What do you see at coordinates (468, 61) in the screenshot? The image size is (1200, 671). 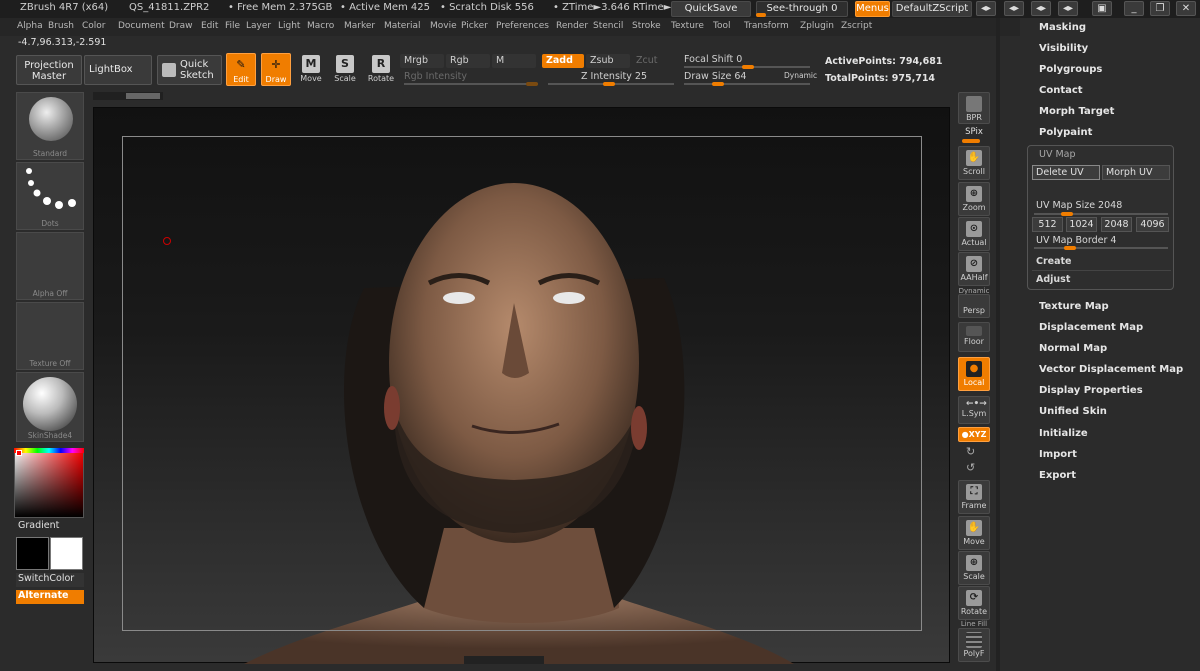 I see `rgb-button: Rgb` at bounding box center [468, 61].